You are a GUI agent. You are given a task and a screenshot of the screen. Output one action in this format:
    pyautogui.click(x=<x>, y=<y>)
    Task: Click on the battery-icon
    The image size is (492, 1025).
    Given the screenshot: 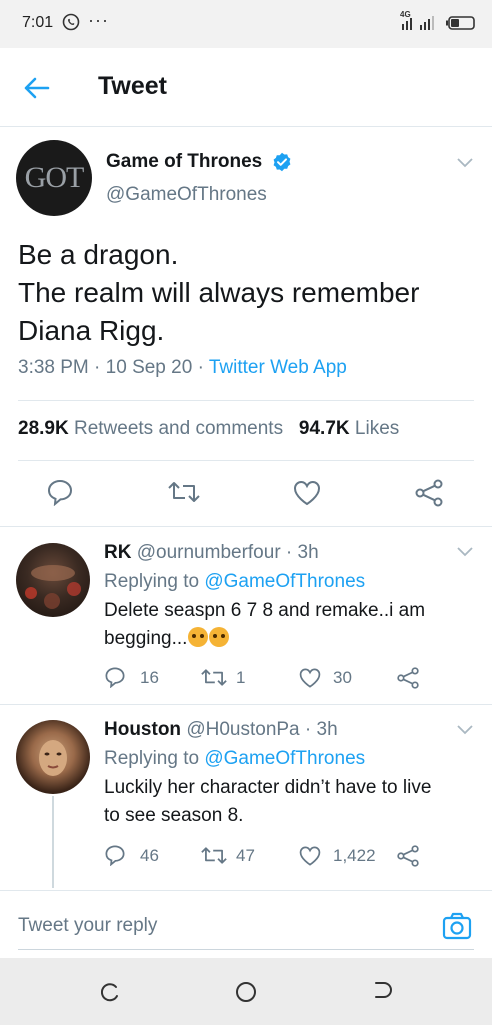 What is the action you would take?
    pyautogui.click(x=460, y=23)
    